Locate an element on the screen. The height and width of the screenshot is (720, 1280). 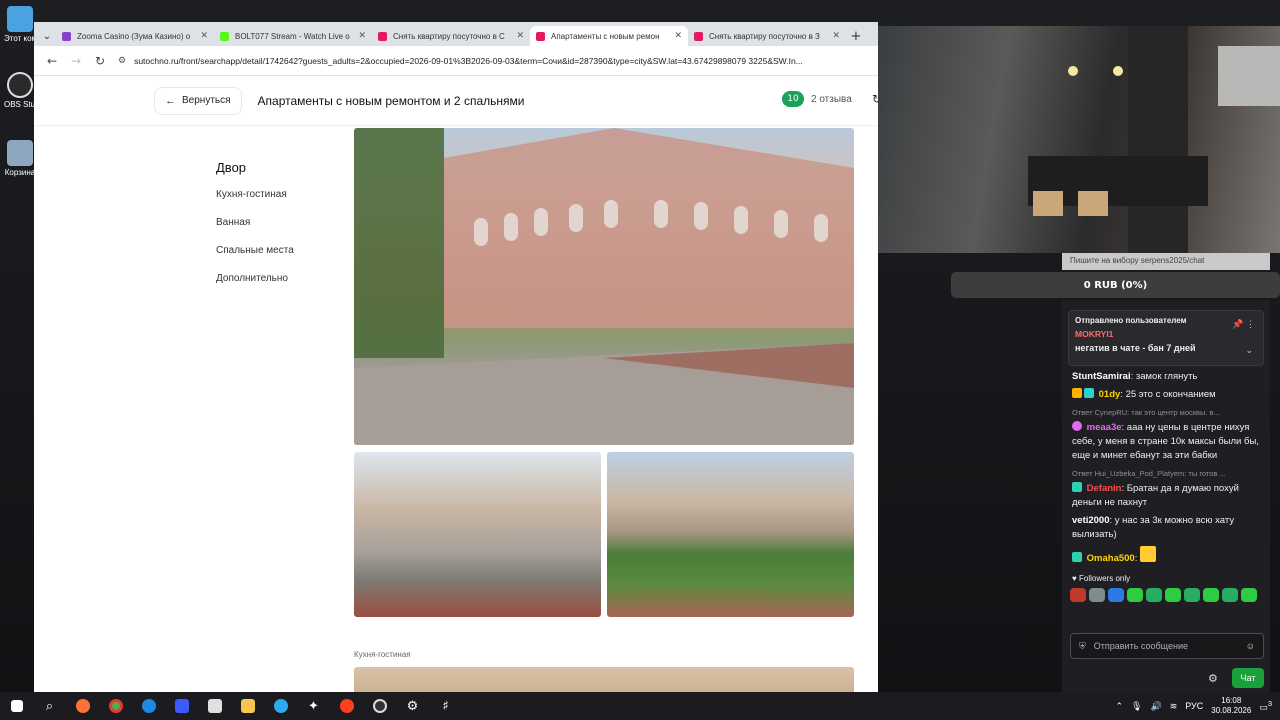
reviews-link: 2 отзыва is located at coordinates (831, 99).